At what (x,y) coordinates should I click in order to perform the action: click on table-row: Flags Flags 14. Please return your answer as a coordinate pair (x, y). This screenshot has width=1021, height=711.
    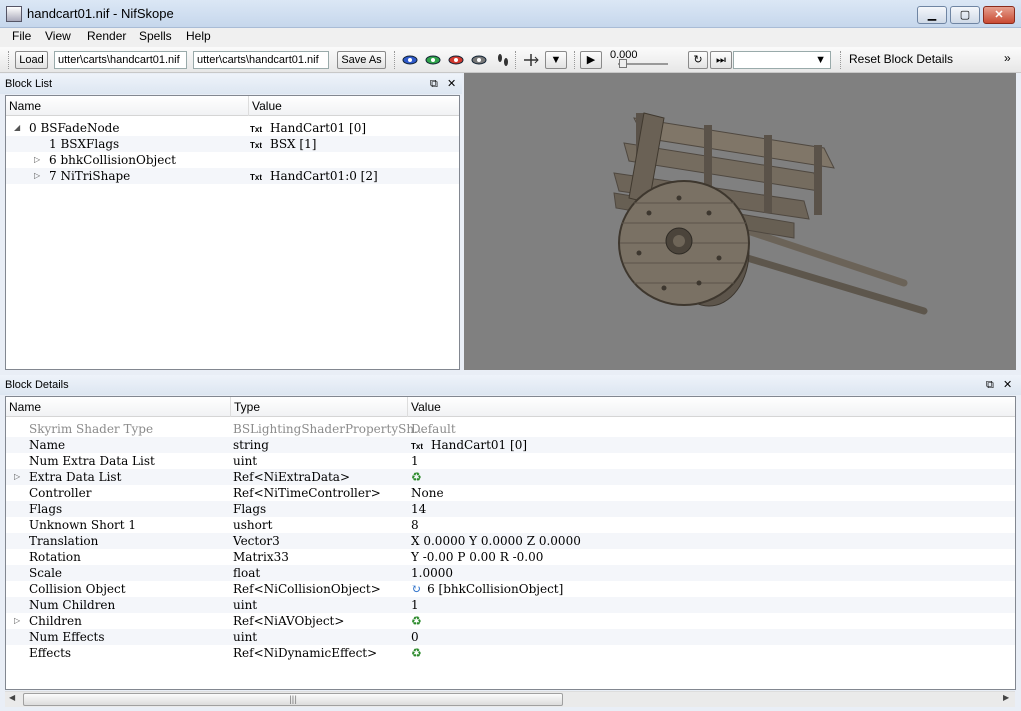
    Looking at the image, I should click on (510, 509).